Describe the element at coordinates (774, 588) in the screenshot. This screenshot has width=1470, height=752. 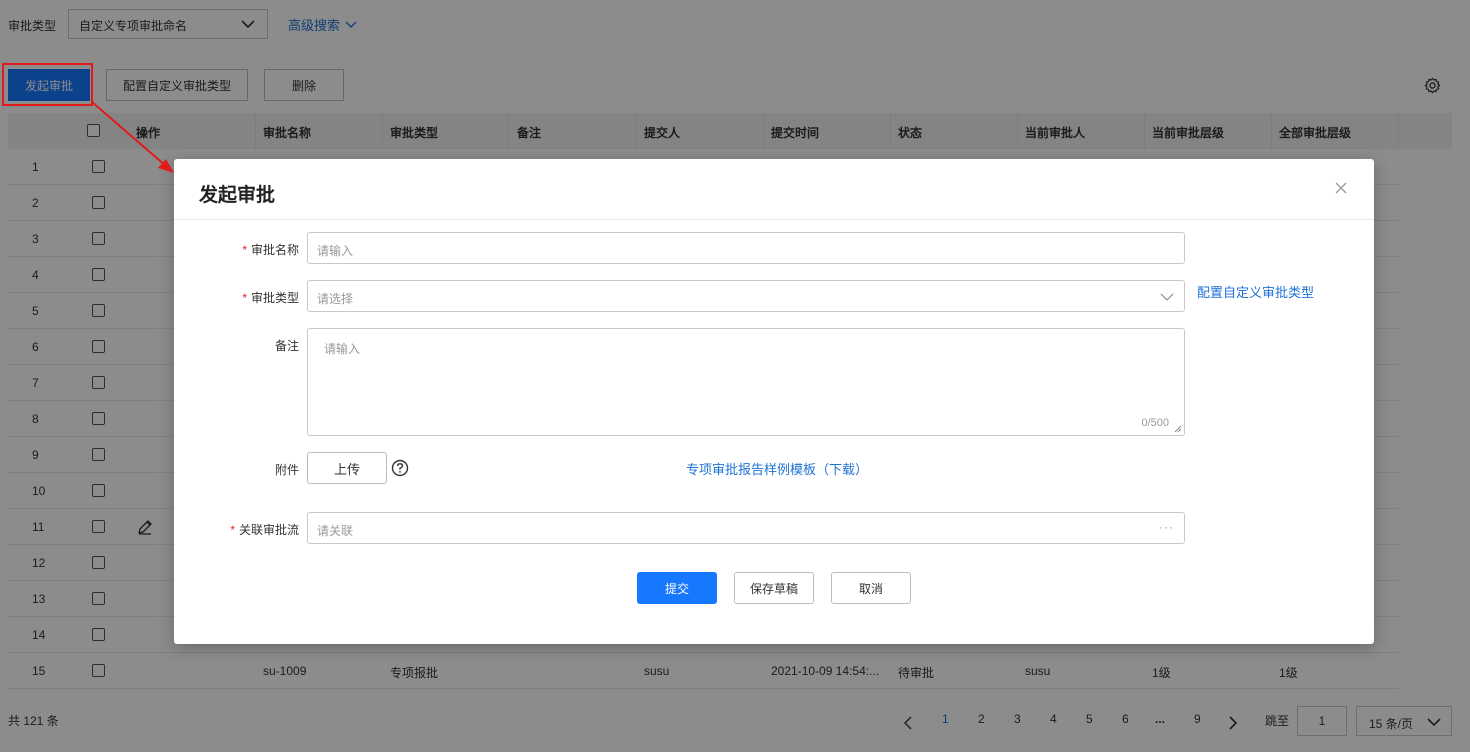
I see `save-draft-button: 保存草稿` at that location.